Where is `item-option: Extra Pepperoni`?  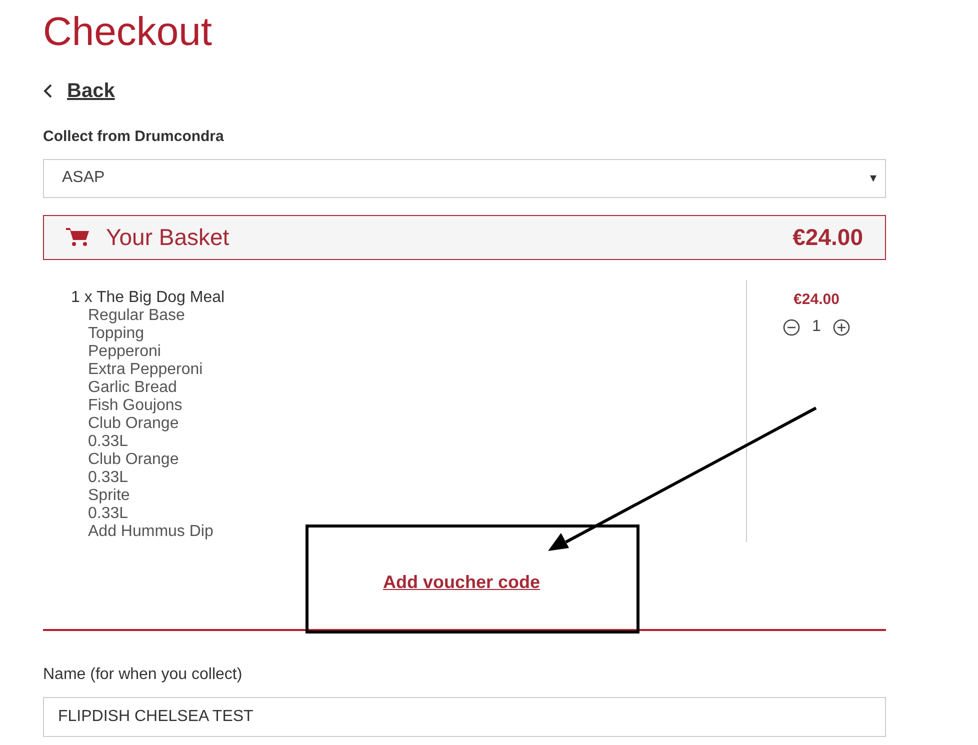 item-option: Extra Pepperoni is located at coordinates (137, 369).